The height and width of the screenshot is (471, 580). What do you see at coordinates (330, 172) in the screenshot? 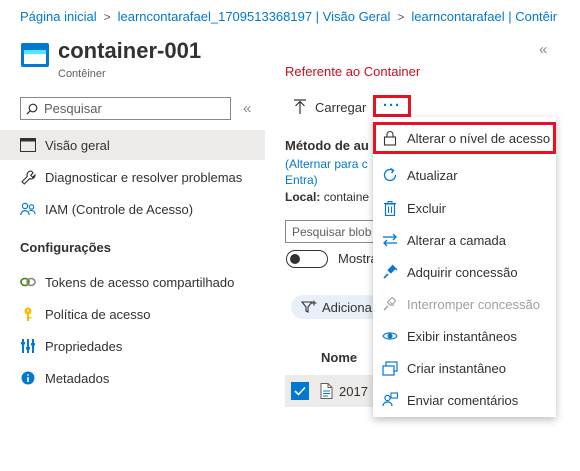
I see `switch-auth-link: (Alternar para c Entra)` at bounding box center [330, 172].